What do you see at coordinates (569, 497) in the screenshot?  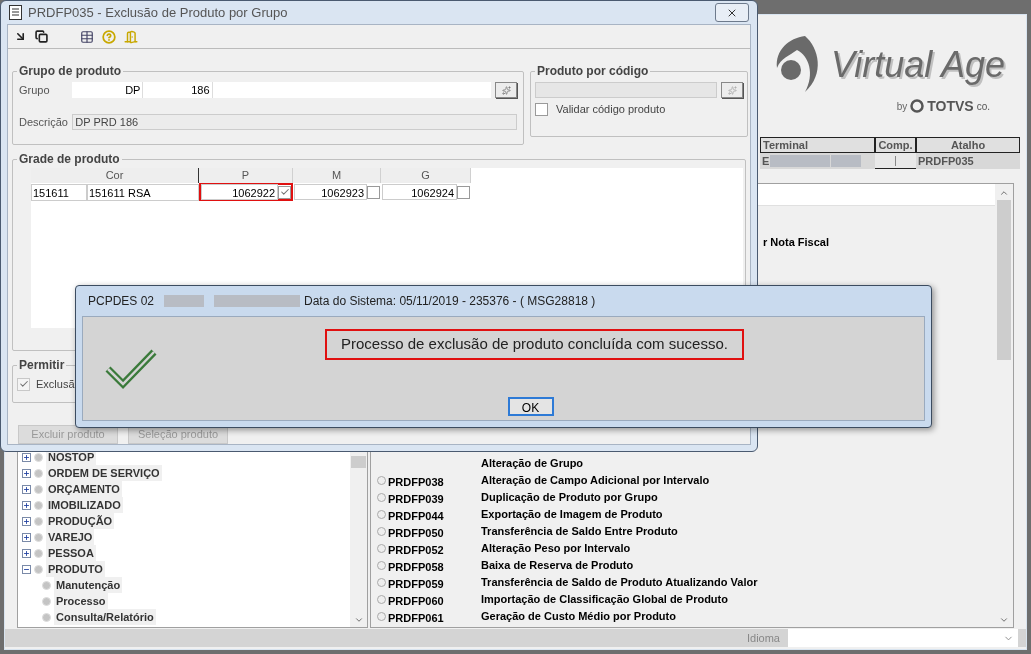 I see `program-description: Duplicação de Produto por Grupo` at bounding box center [569, 497].